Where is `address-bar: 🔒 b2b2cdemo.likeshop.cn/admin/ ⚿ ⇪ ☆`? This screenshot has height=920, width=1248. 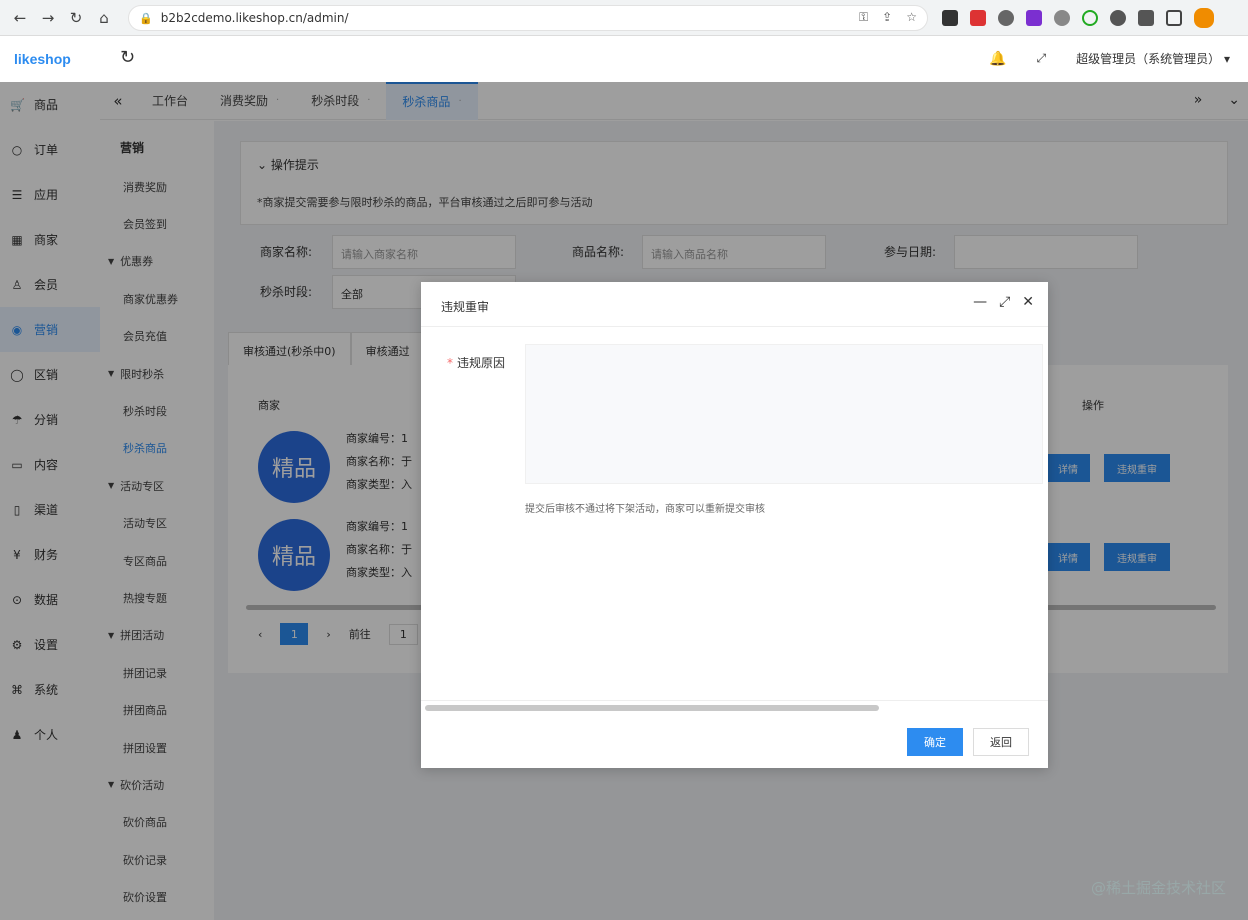
address-bar: 🔒 b2b2cdemo.likeshop.cn/admin/ ⚿ ⇪ ☆ is located at coordinates (528, 18).